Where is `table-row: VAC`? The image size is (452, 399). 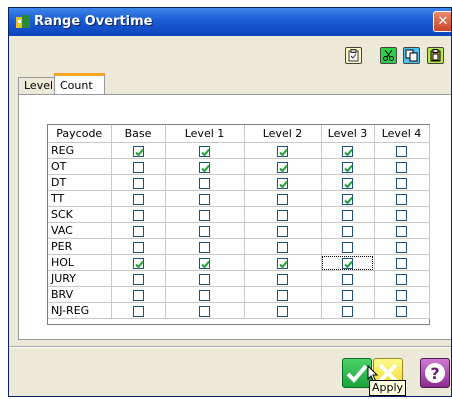
table-row: VAC is located at coordinates (239, 230).